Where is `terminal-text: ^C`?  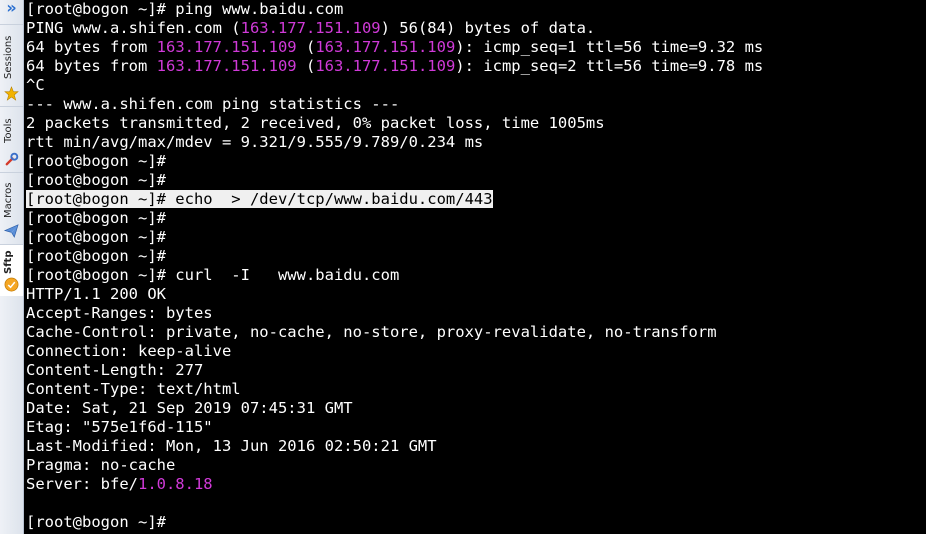 terminal-text: ^C is located at coordinates (35, 85).